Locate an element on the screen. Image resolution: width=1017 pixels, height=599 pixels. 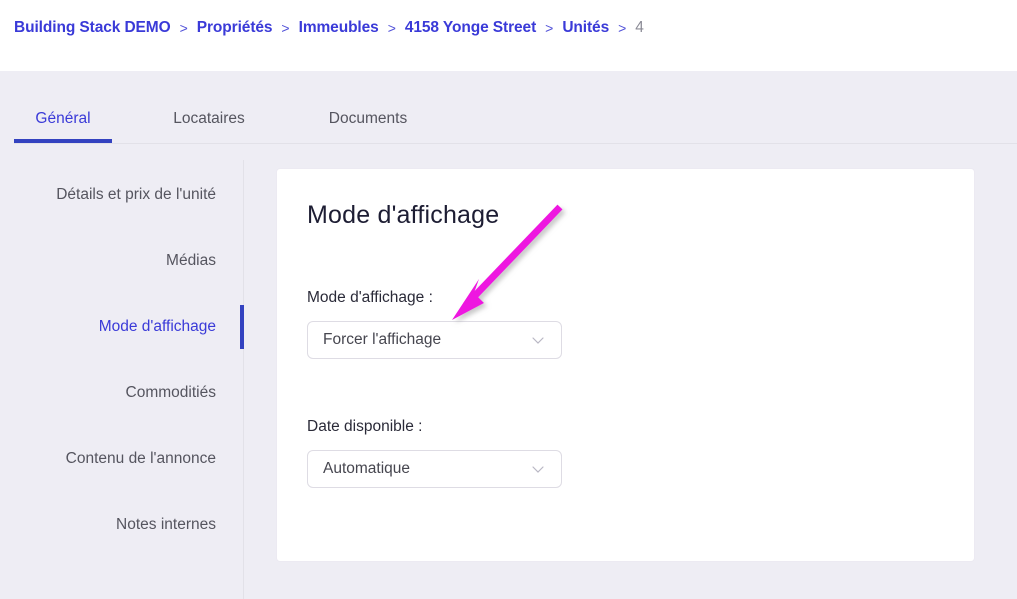
sidebar-item-label: Médias is located at coordinates (191, 260).